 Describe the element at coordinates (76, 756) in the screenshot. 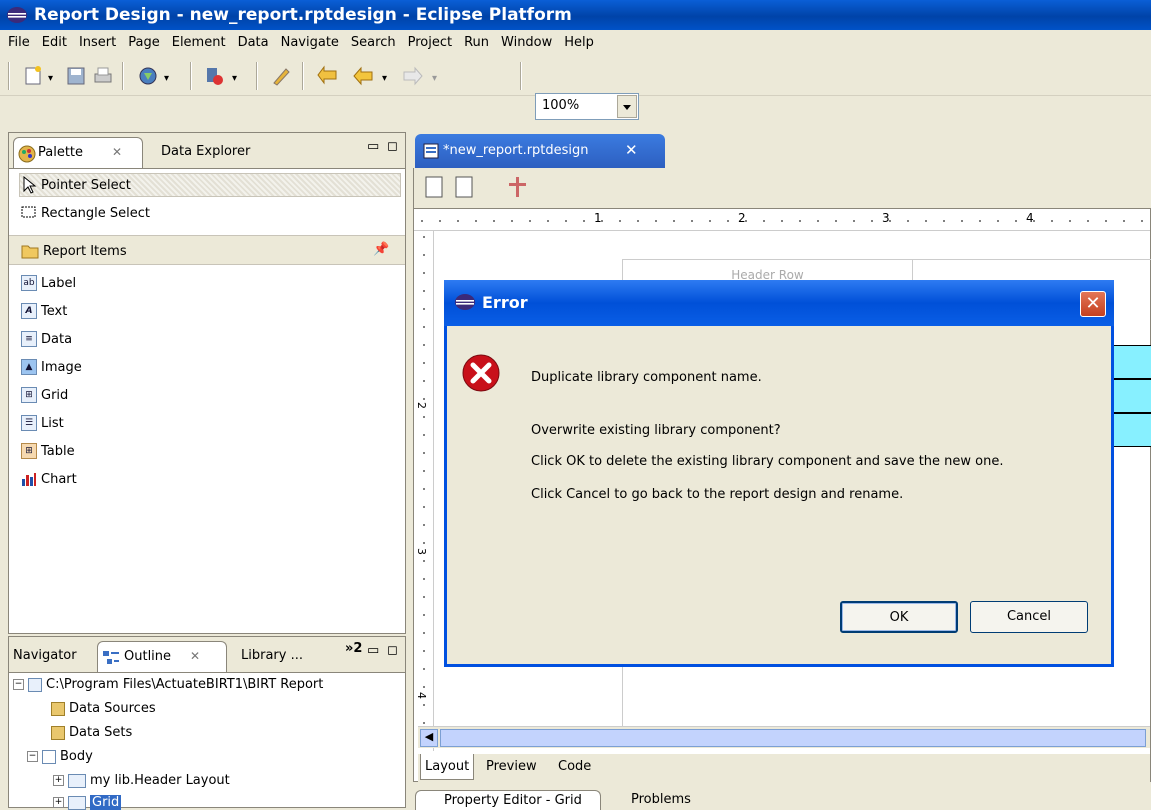

I see `tree-body-label: Body` at that location.